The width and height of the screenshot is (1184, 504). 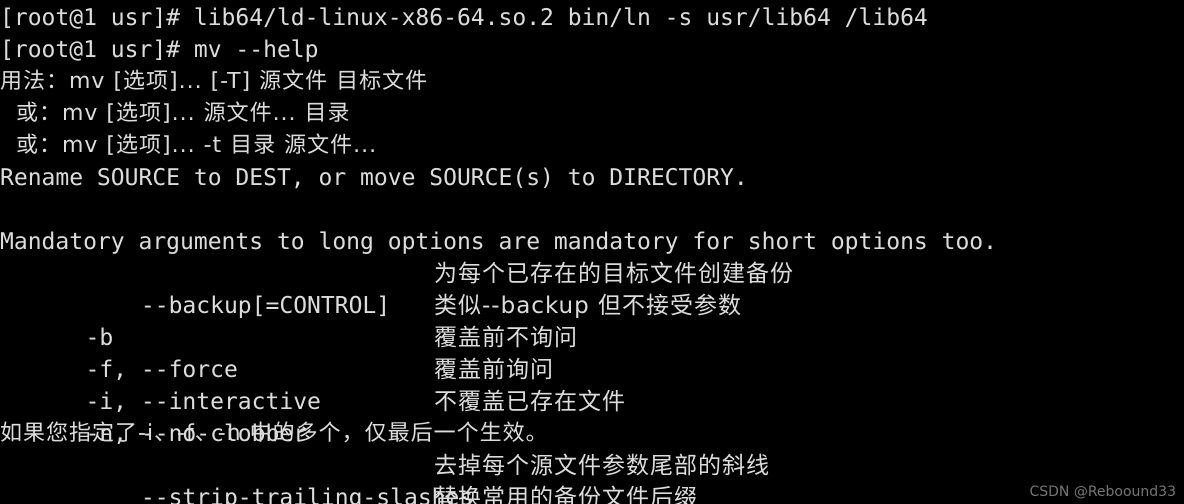 I want to click on option-description-b: 类似--backup 但不接受参数, so click(x=588, y=306).